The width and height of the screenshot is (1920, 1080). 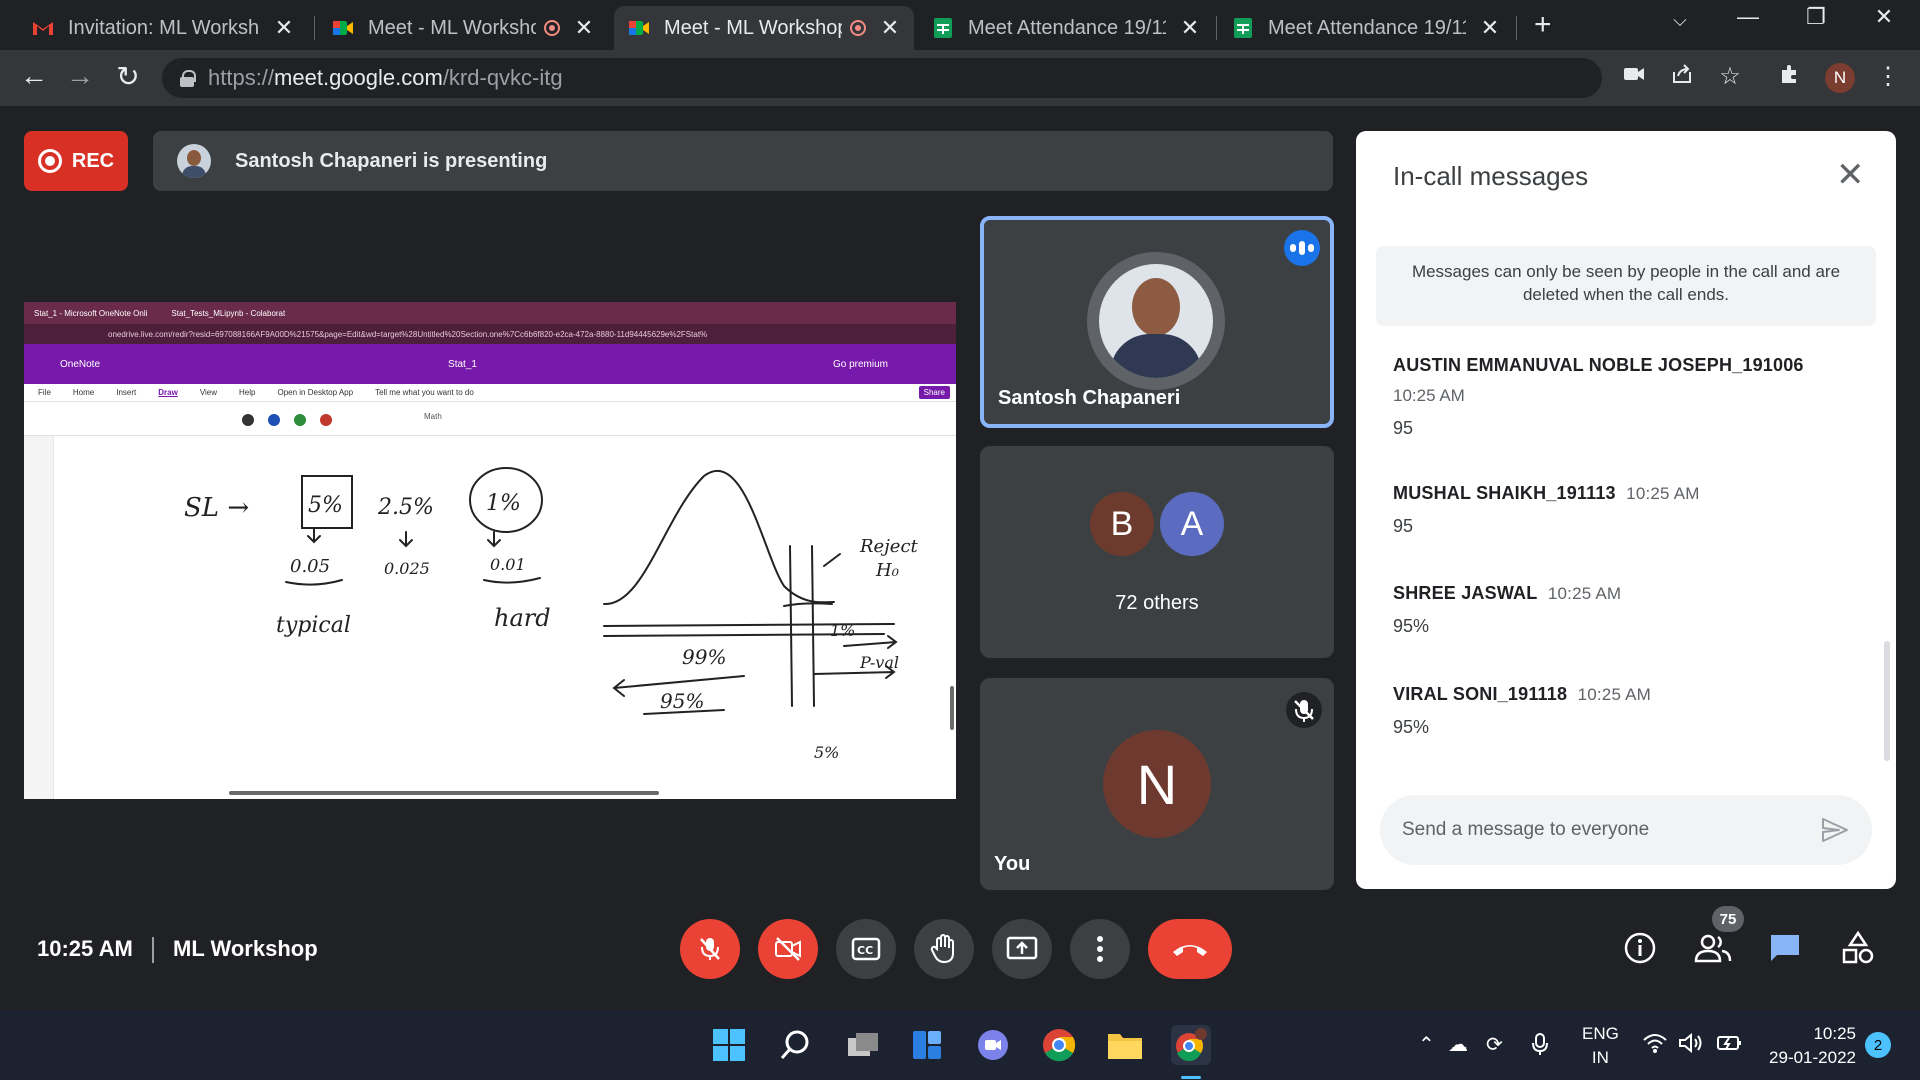 I want to click on new-tab-button: +, so click(x=1543, y=25).